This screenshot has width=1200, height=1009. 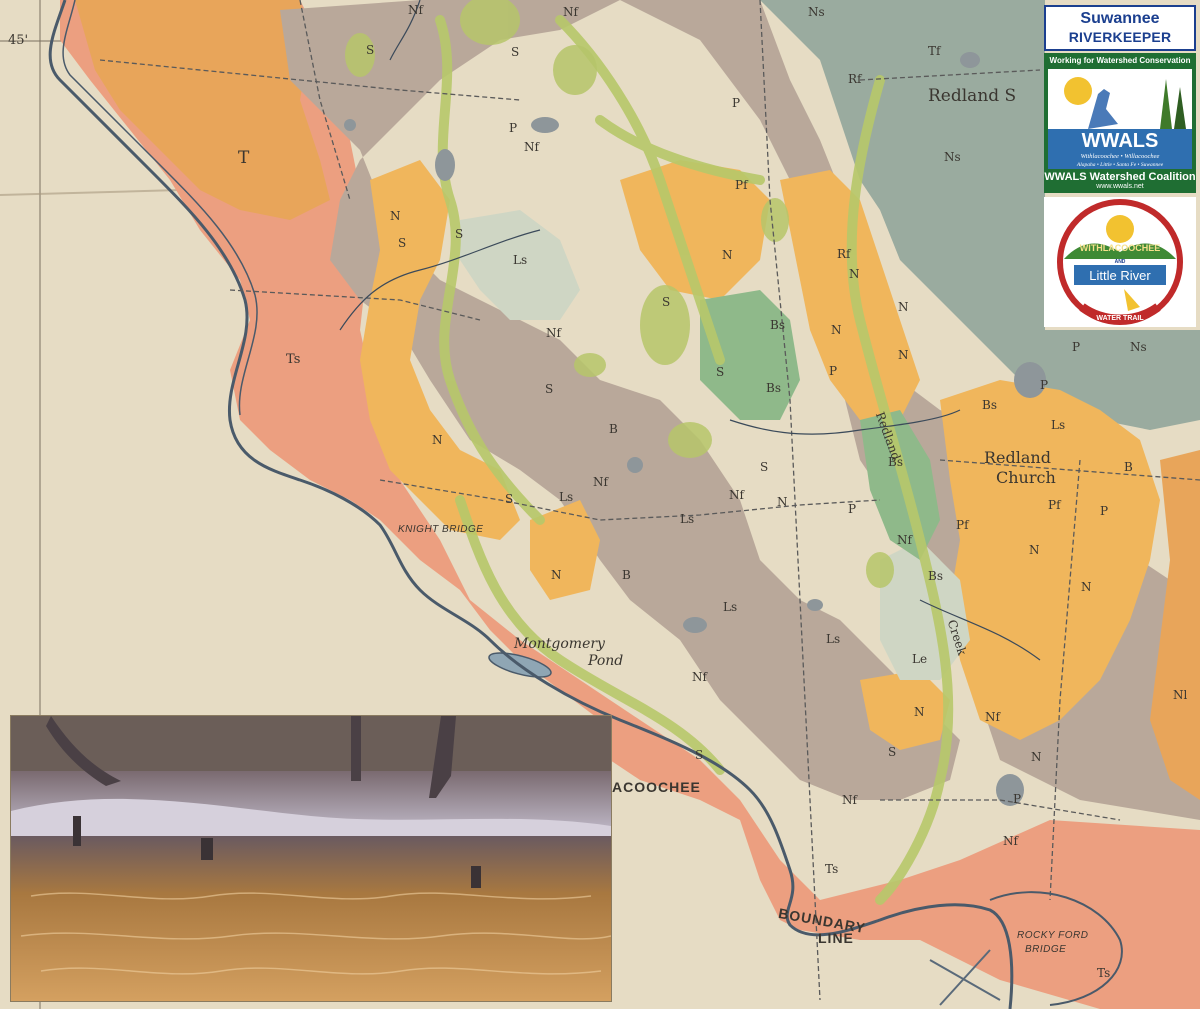 I want to click on formation-label-s-7: S, so click(x=549, y=389).